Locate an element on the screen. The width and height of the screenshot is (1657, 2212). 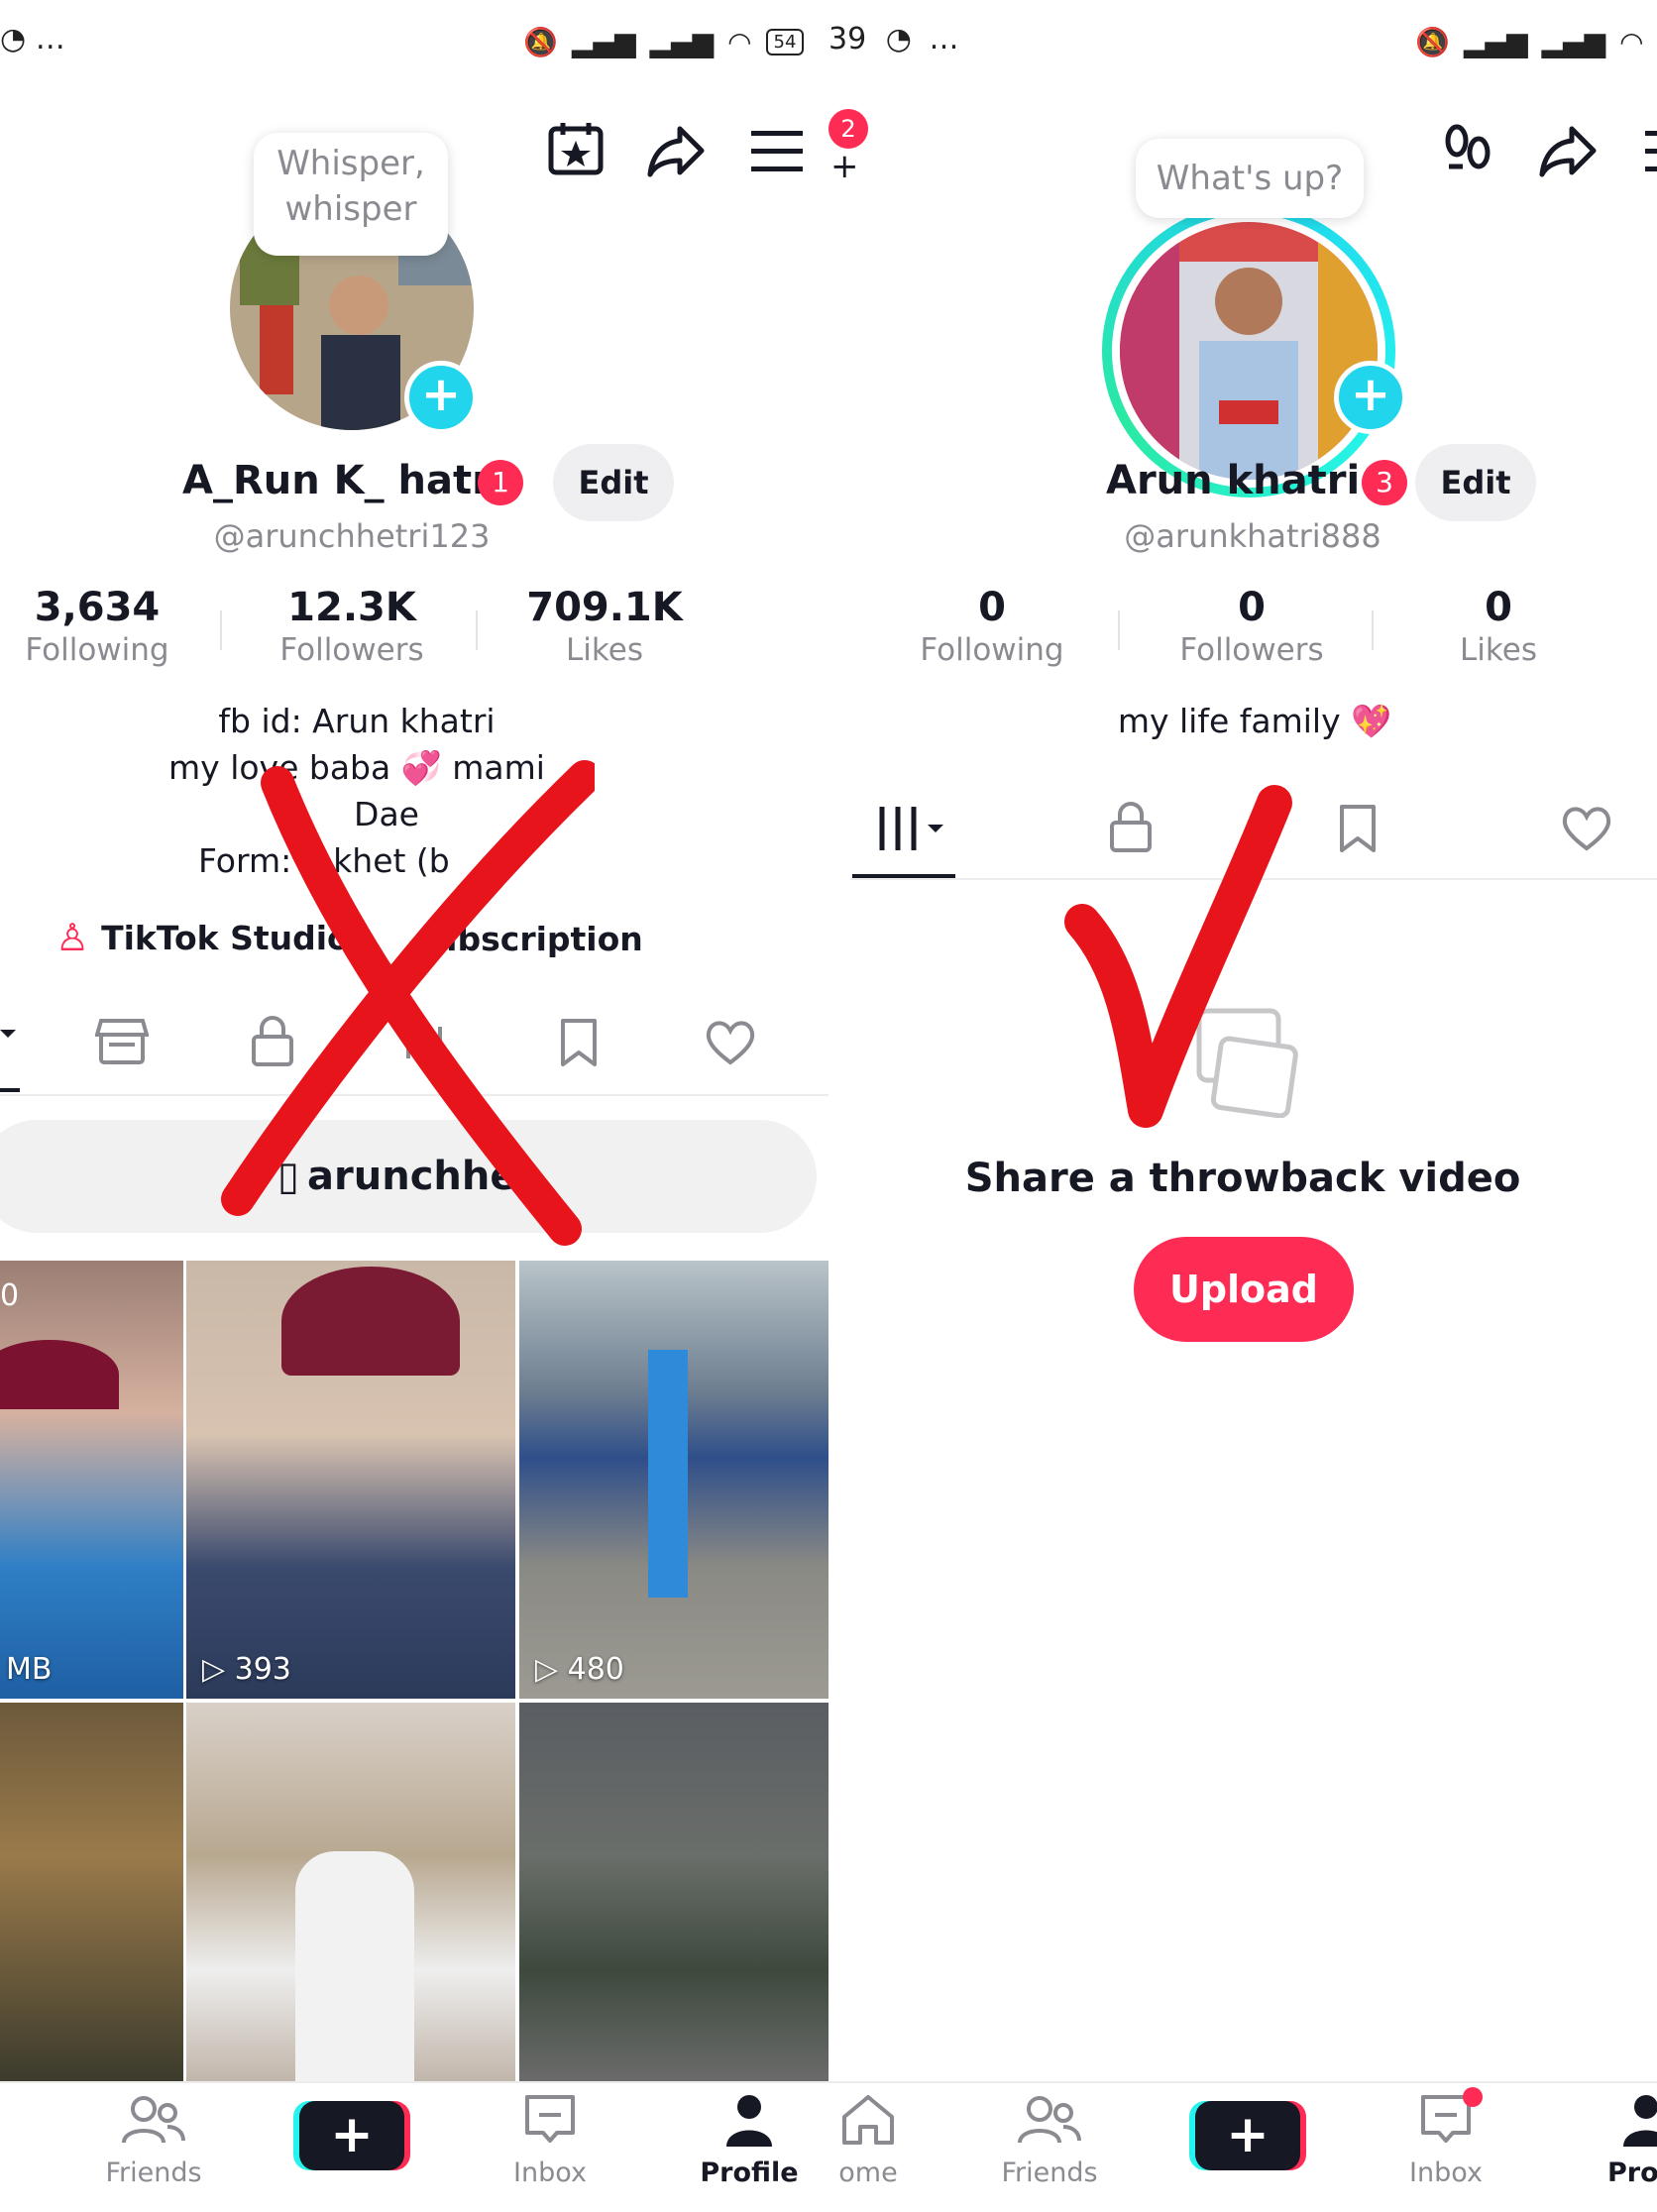
name-badge-count: 3 is located at coordinates (1384, 482).